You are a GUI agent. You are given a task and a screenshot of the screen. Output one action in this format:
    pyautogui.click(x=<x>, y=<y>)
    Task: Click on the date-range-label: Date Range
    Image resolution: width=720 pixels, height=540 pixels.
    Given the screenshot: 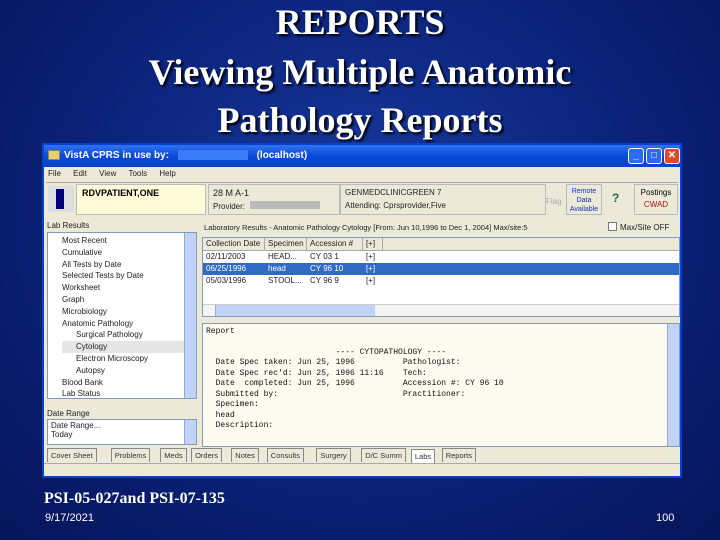 What is the action you would take?
    pyautogui.click(x=68, y=413)
    